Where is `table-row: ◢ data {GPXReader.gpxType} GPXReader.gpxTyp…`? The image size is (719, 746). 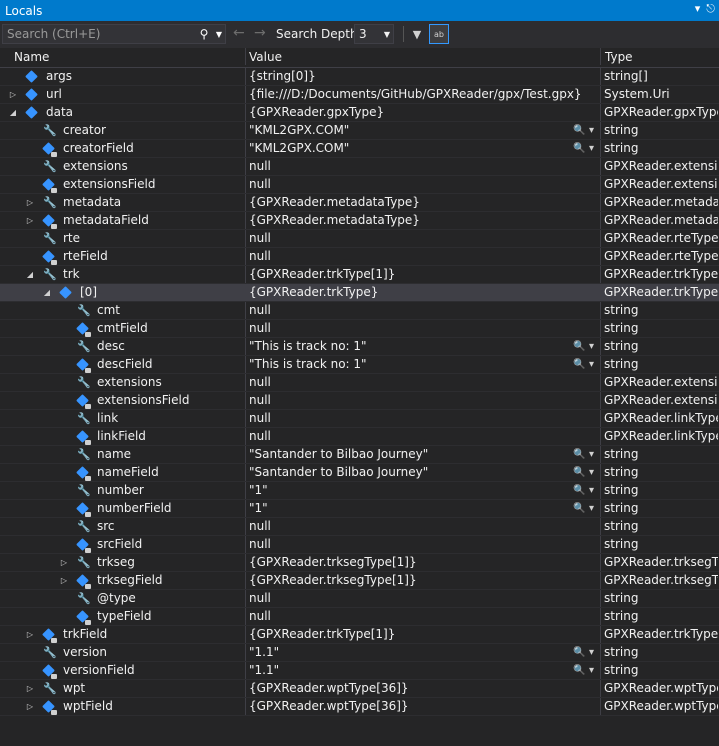 table-row: ◢ data {GPXReader.gpxType} GPXReader.gpxTyp… is located at coordinates (359, 113).